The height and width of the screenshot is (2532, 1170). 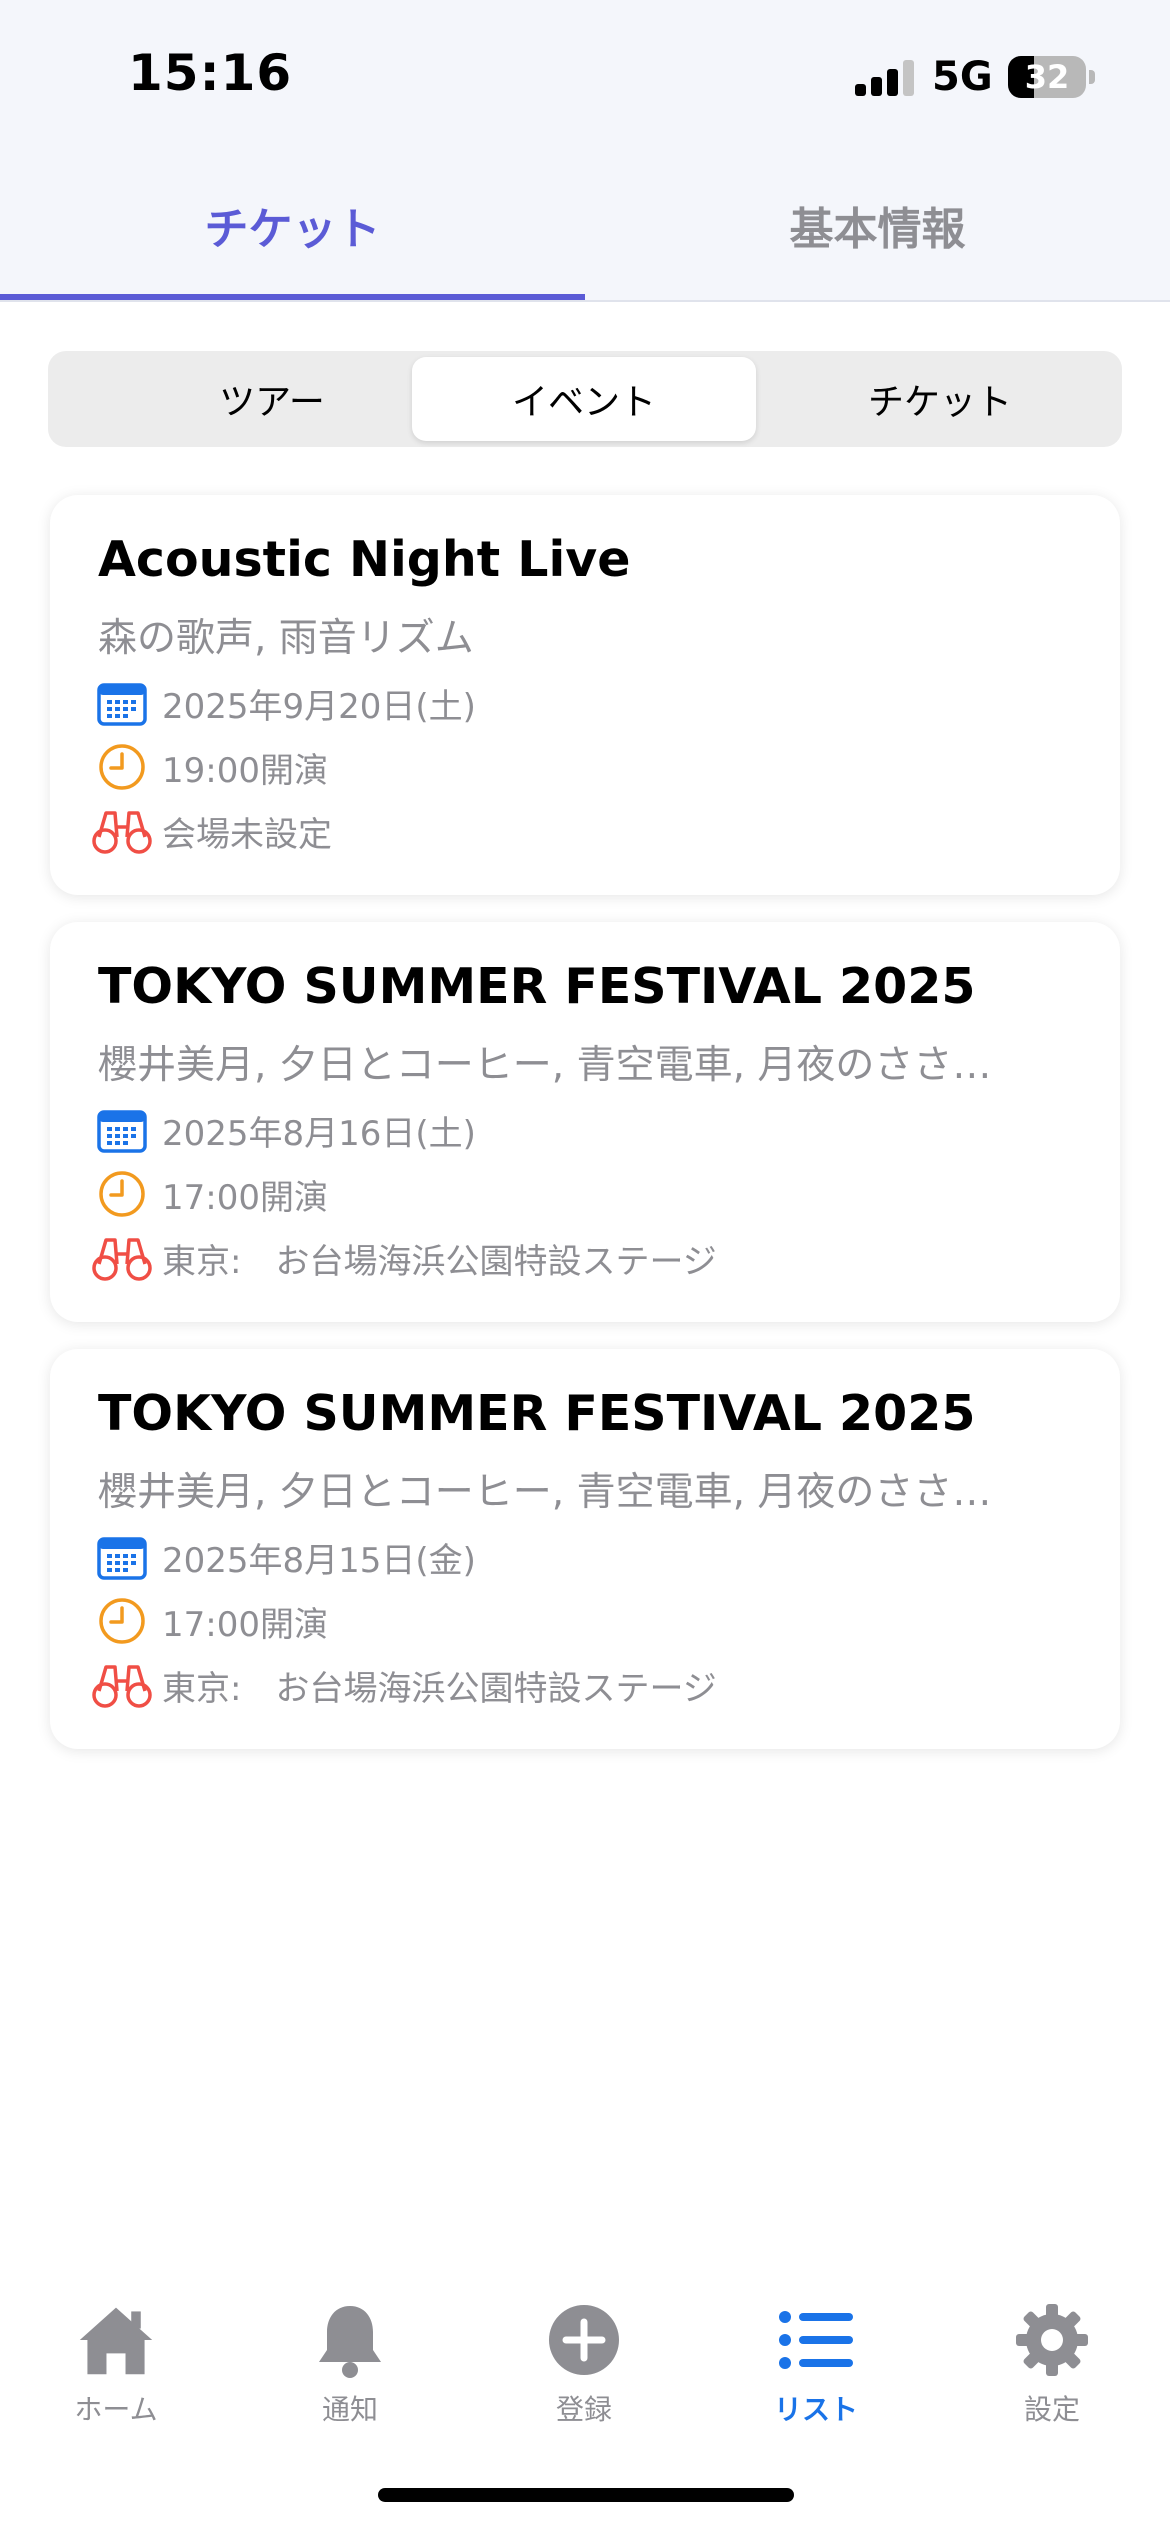 What do you see at coordinates (1092, 77) in the screenshot?
I see `battery-tip` at bounding box center [1092, 77].